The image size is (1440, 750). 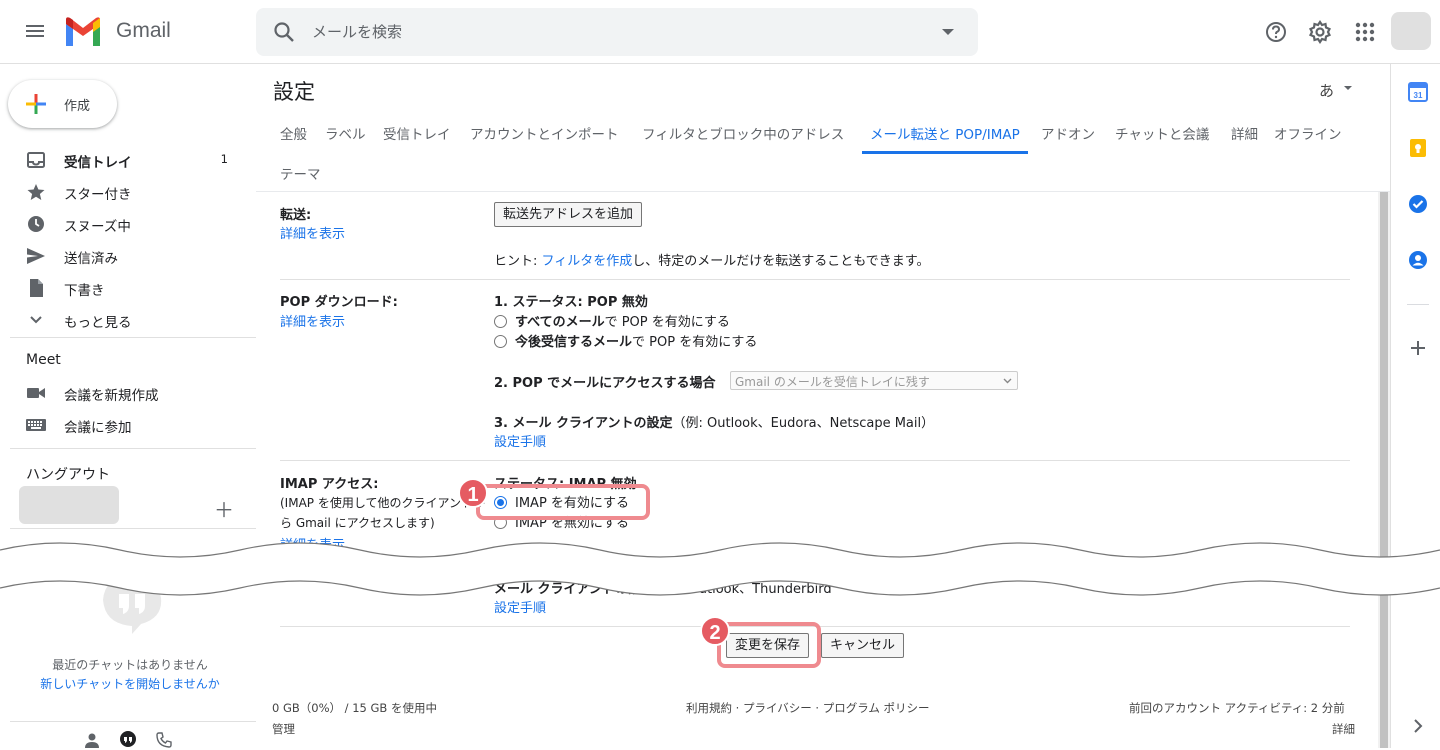 I want to click on pop-details-link: 詳細を表示, so click(x=312, y=320).